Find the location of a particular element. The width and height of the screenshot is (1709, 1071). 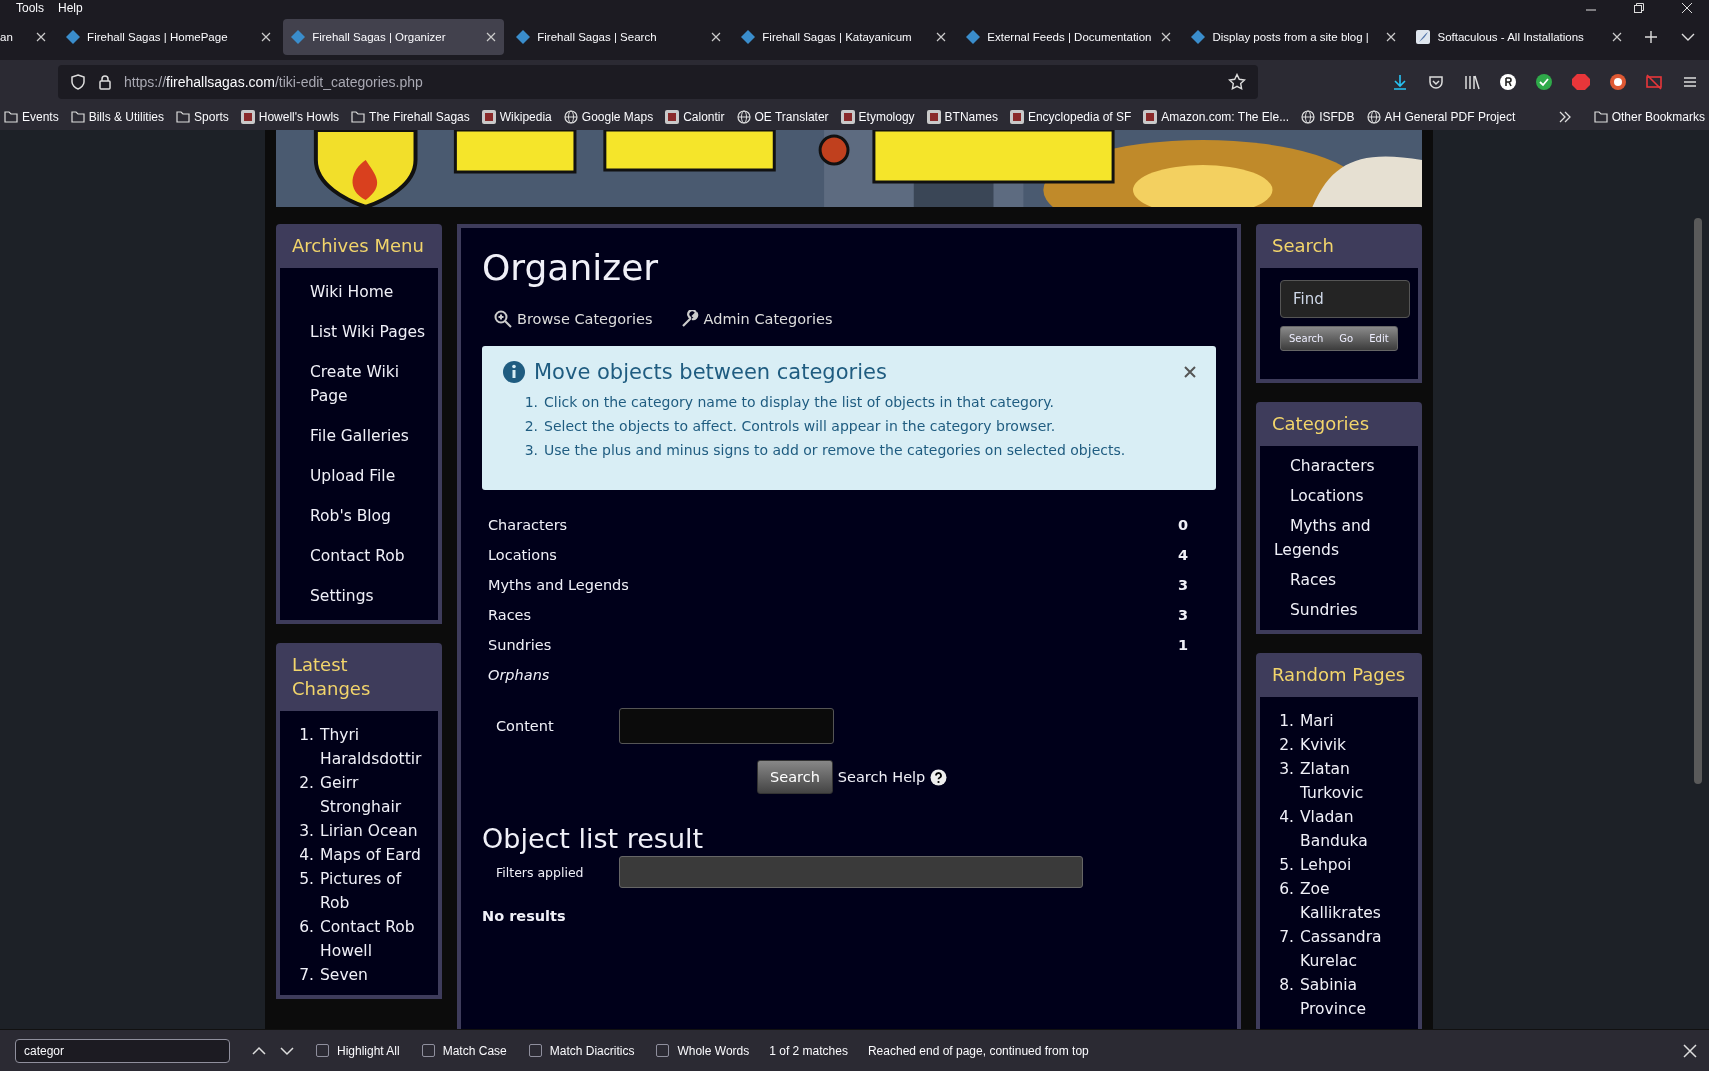

blocked-icon is located at coordinates (1654, 82).